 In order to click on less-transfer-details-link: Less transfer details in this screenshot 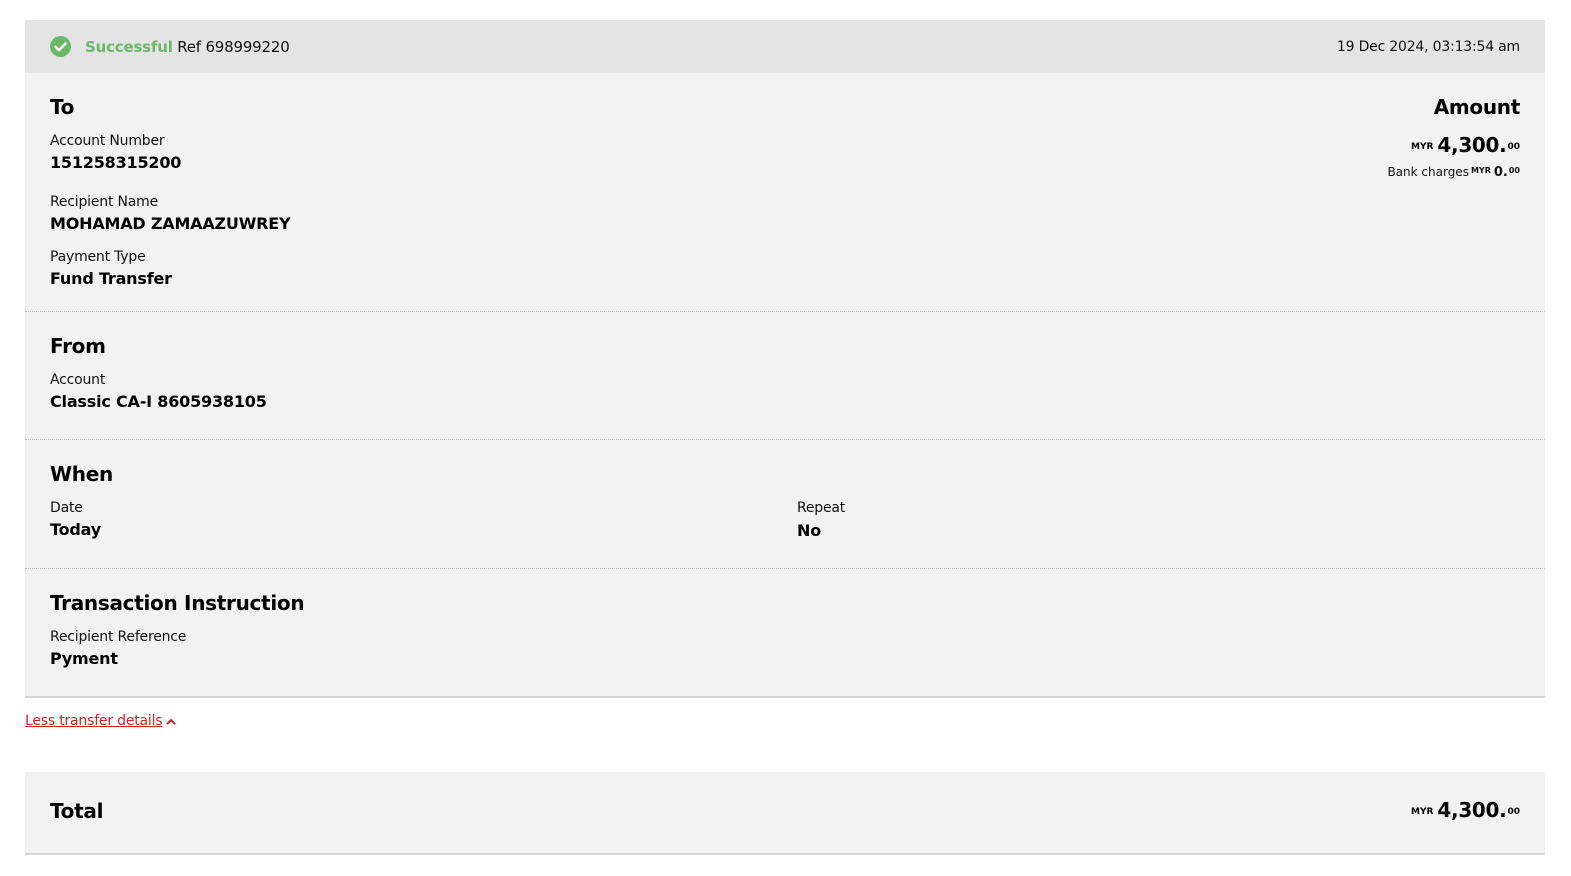, I will do `click(100, 721)`.